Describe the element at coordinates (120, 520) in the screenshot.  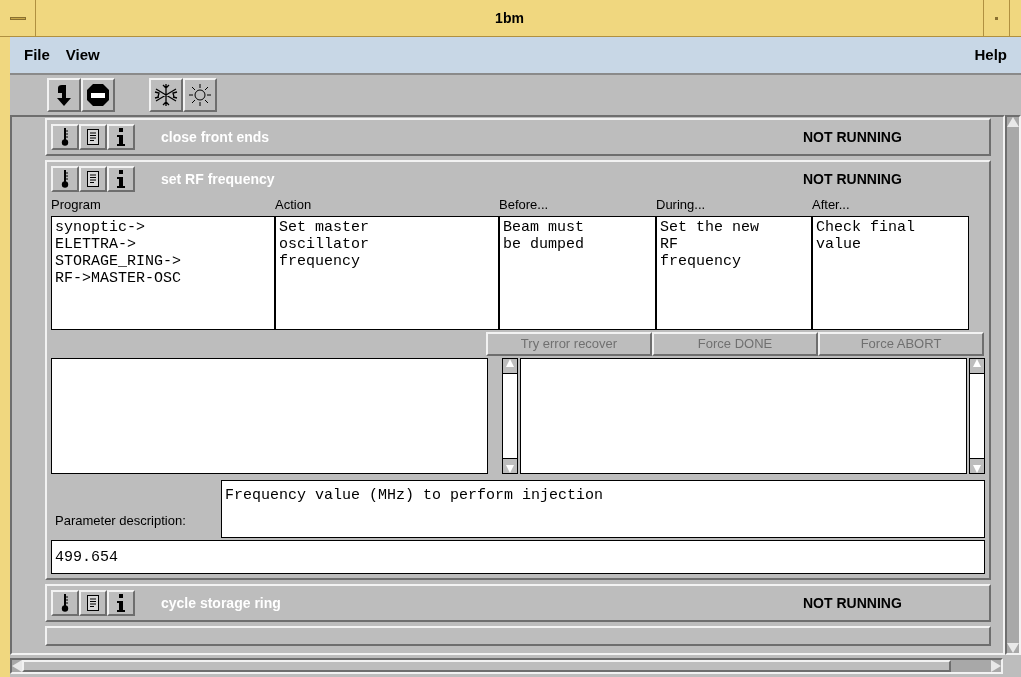
I see `parameter-label: Parameter description:` at that location.